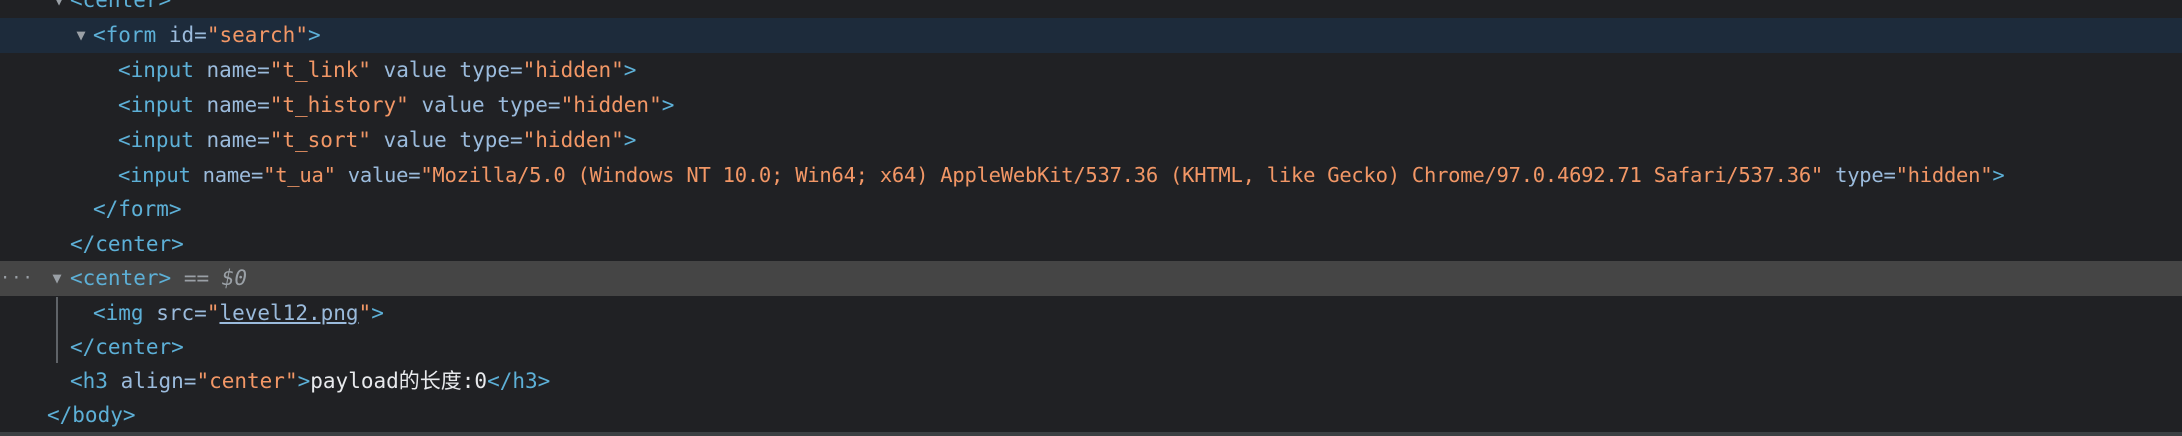 This screenshot has height=436, width=2182. Describe the element at coordinates (89, 381) in the screenshot. I see `tag-h3-open: <h3` at that location.